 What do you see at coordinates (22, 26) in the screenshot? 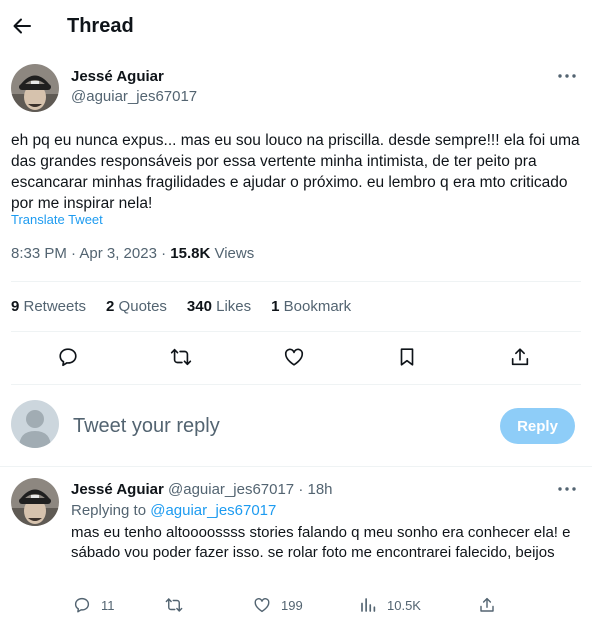
I see `back-arrow-icon` at bounding box center [22, 26].